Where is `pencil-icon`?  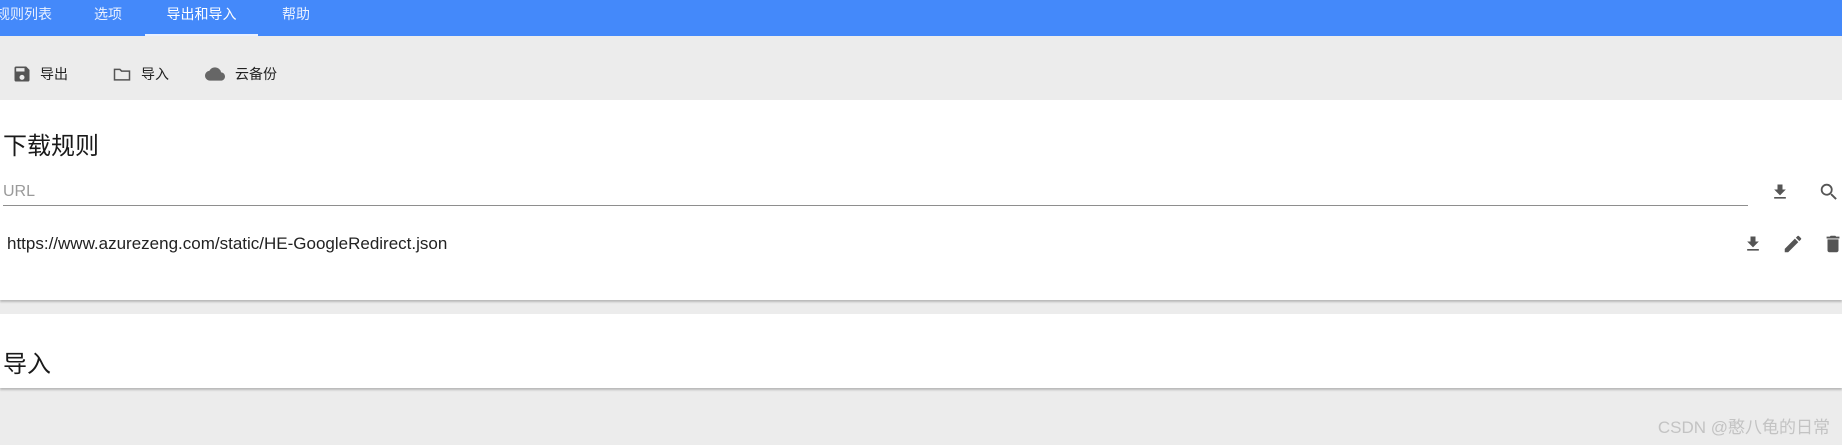 pencil-icon is located at coordinates (1793, 244).